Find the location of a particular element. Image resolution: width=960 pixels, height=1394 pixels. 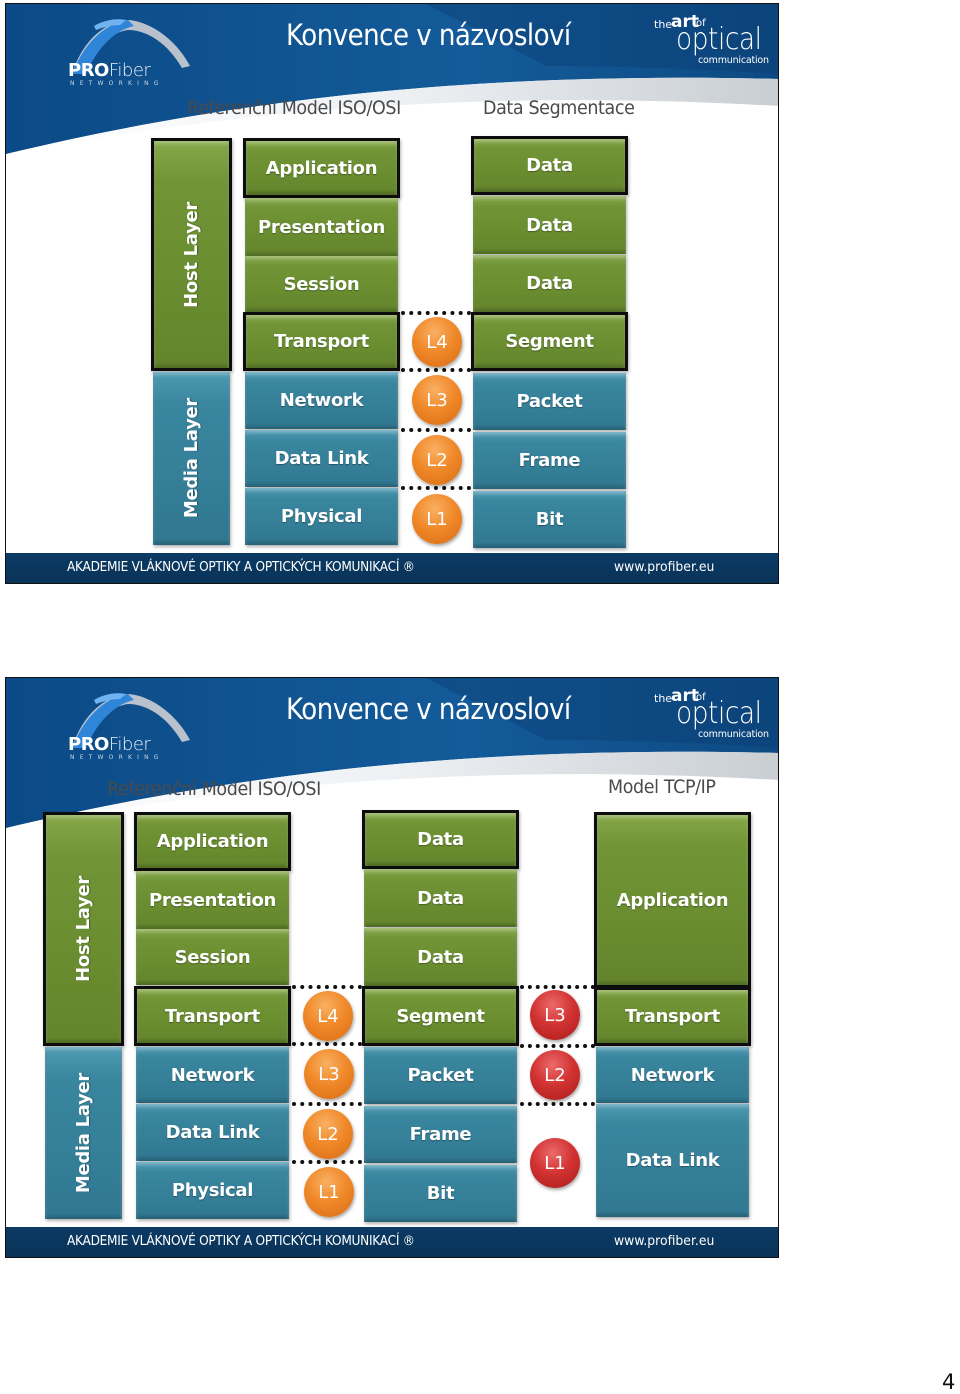

layer-badge-l3: L3 is located at coordinates (437, 400).